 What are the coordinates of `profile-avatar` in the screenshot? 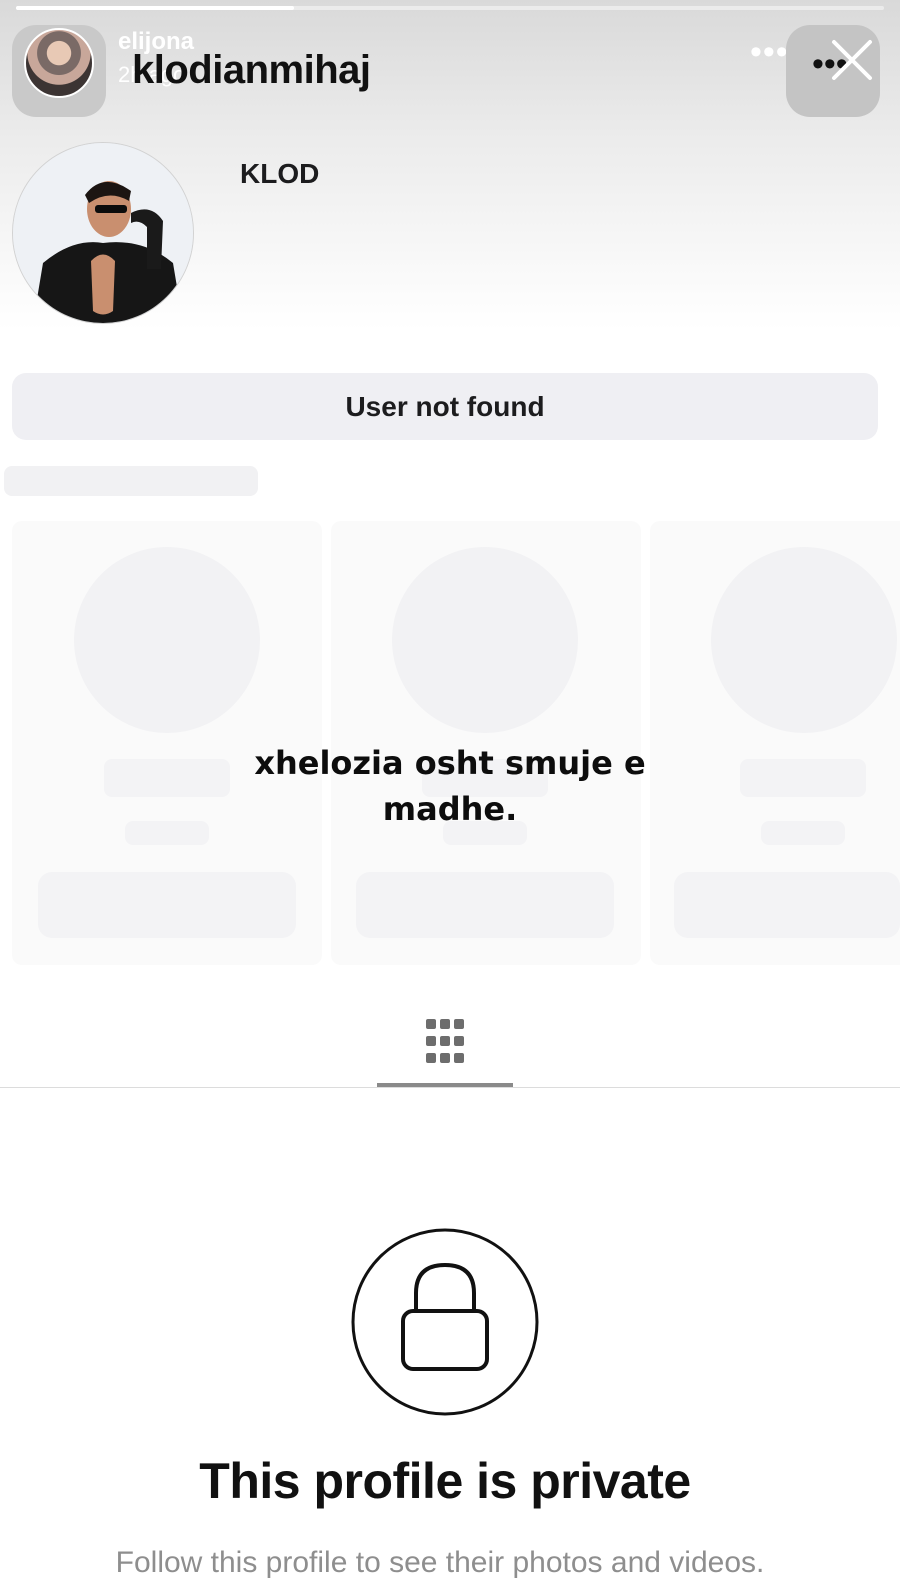 It's located at (103, 233).